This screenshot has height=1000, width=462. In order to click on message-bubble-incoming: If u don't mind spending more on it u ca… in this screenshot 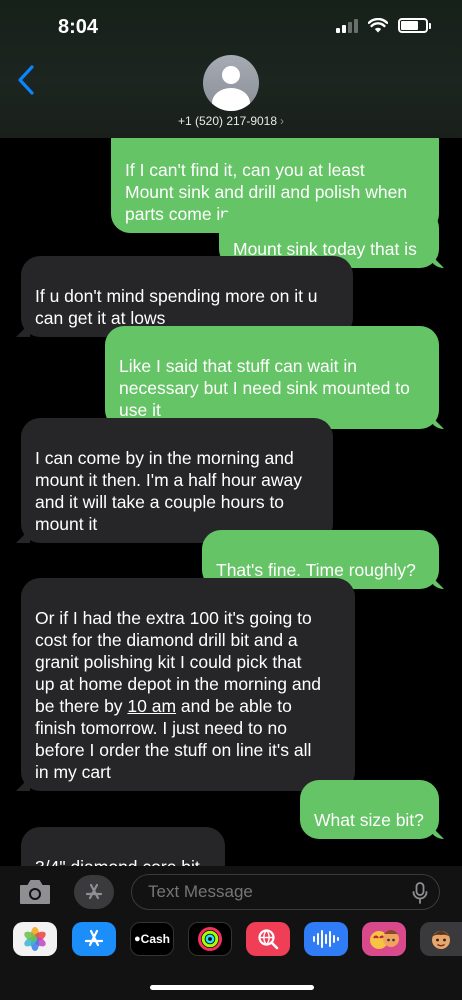, I will do `click(187, 296)`.